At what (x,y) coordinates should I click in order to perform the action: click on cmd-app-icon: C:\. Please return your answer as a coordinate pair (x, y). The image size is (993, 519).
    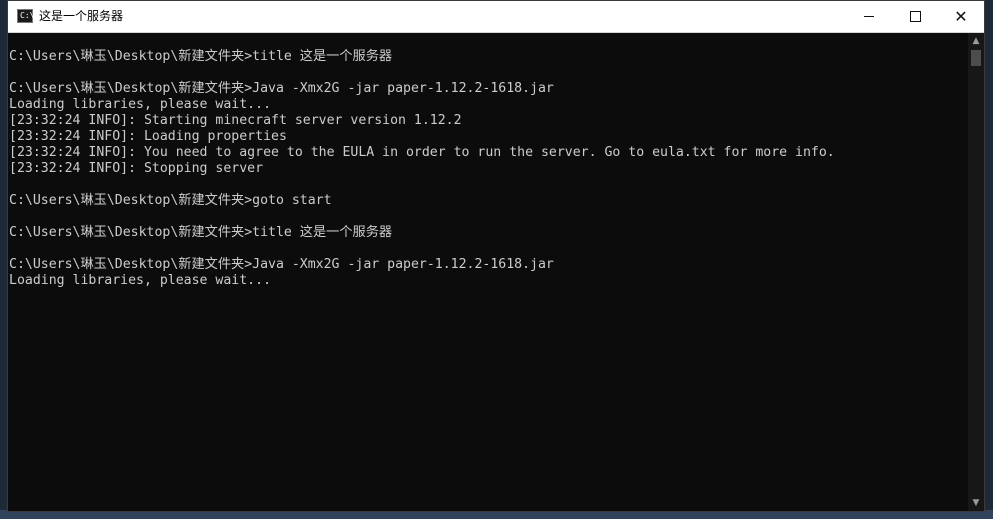
    Looking at the image, I should click on (26, 16).